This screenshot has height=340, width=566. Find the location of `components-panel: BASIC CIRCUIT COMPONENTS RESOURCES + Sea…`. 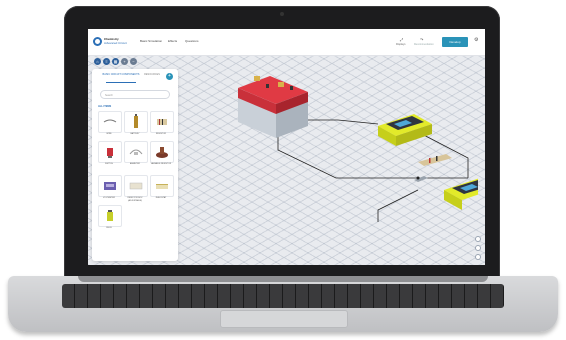

components-panel: BASIC CIRCUIT COMPONENTS RESOURCES + Sea… is located at coordinates (135, 165).